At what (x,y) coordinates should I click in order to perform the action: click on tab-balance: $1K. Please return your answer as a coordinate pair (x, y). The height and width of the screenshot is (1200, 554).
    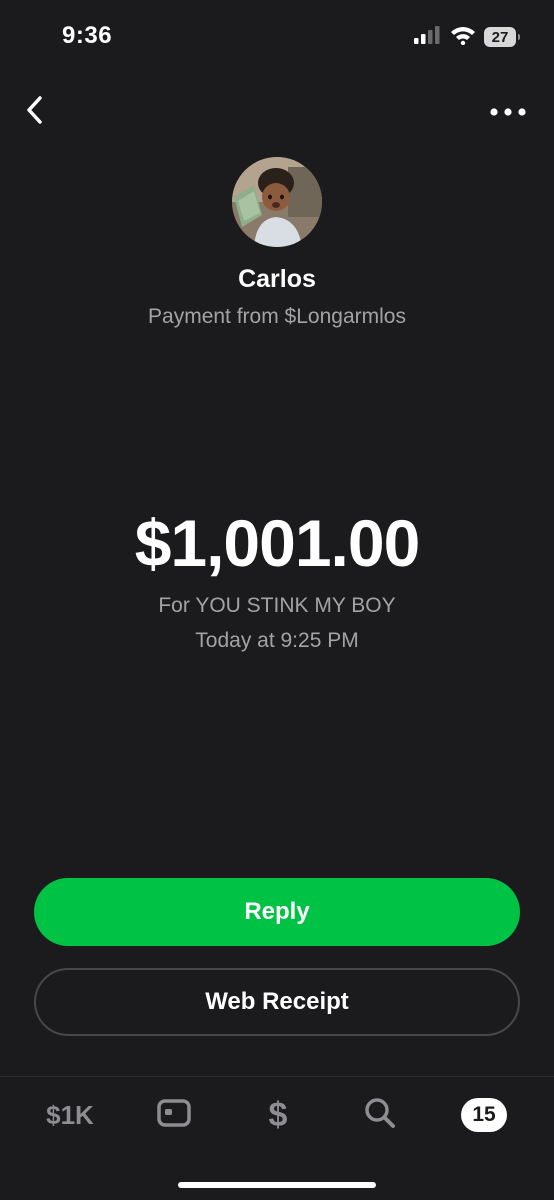
    Looking at the image, I should click on (70, 1115).